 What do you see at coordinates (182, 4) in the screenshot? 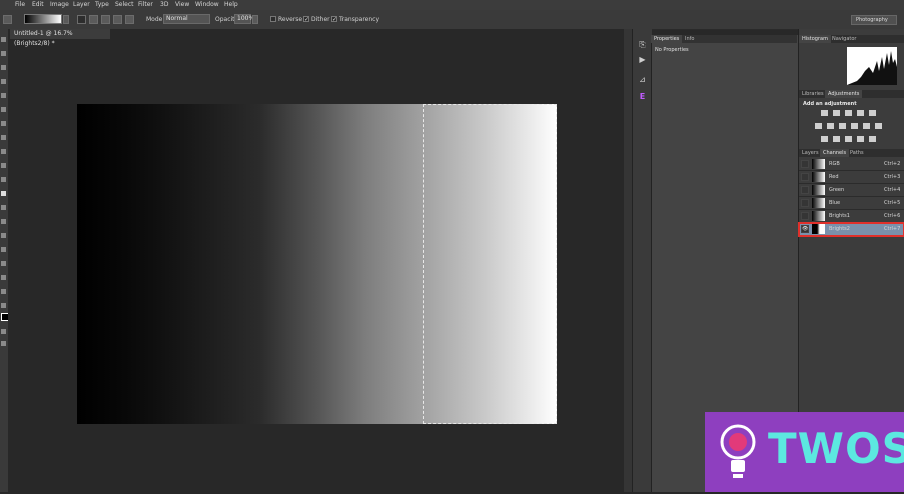
I see `menu-view: View` at bounding box center [182, 4].